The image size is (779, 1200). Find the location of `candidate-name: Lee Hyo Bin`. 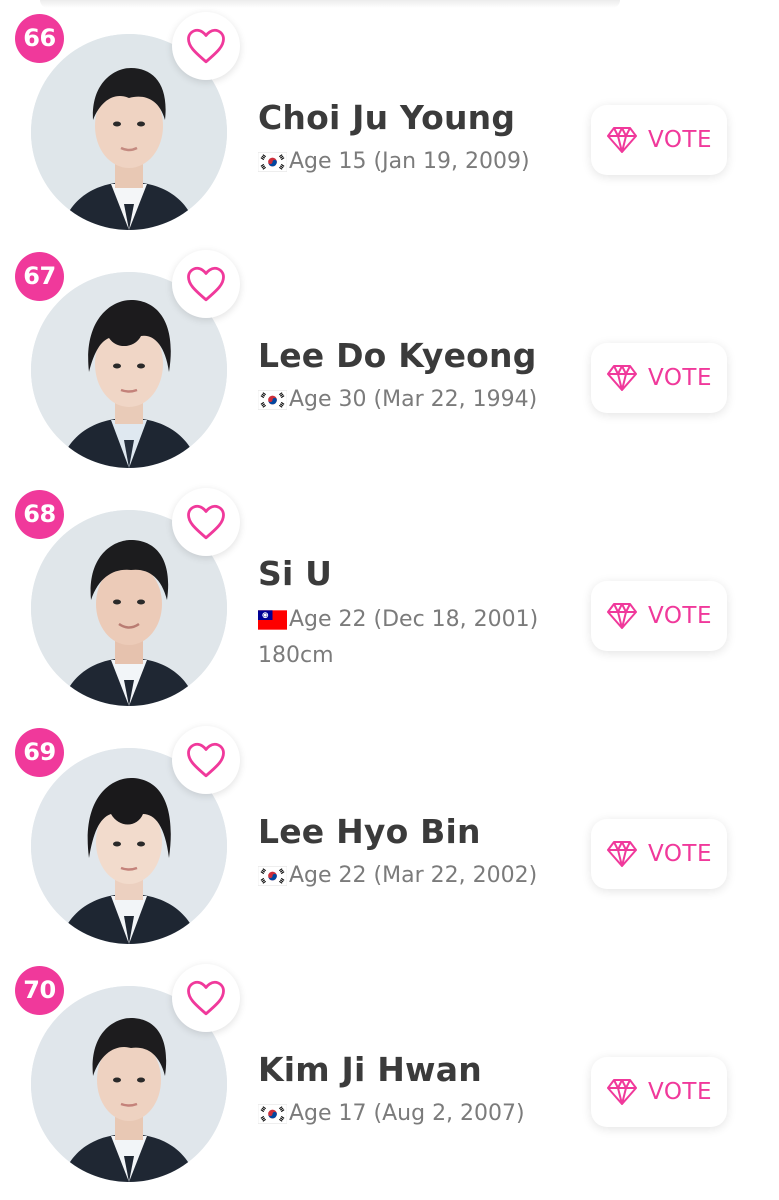

candidate-name: Lee Hyo Bin is located at coordinates (369, 831).